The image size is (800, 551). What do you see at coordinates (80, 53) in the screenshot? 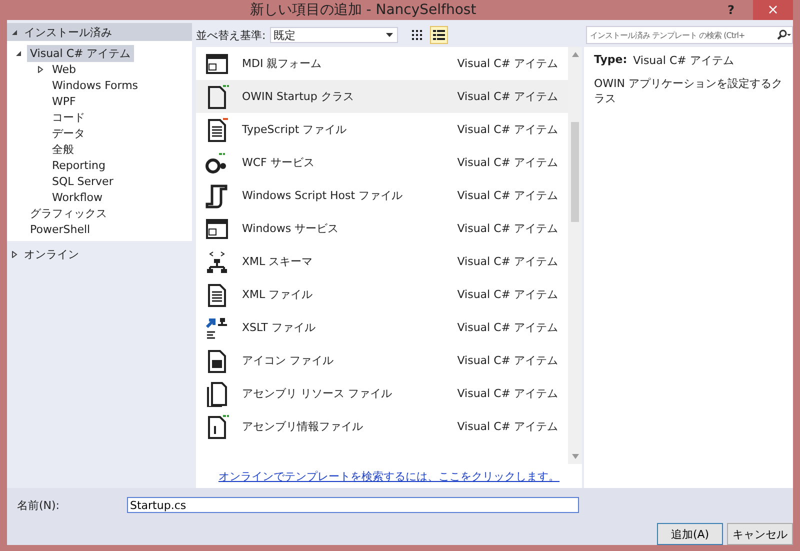
I see `tree-item: Visual C# アイテム` at bounding box center [80, 53].